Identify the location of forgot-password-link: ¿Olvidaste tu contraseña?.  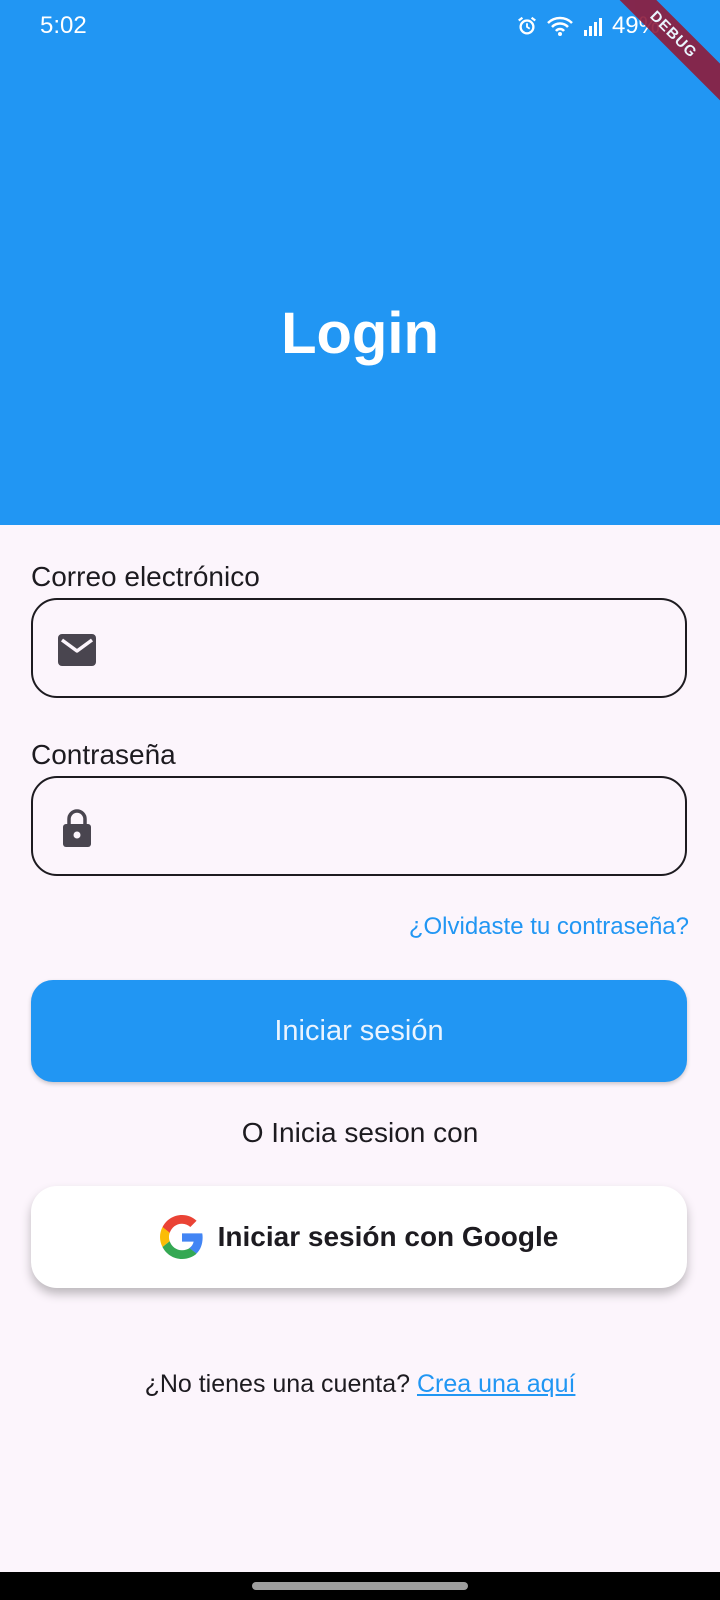
(549, 927).